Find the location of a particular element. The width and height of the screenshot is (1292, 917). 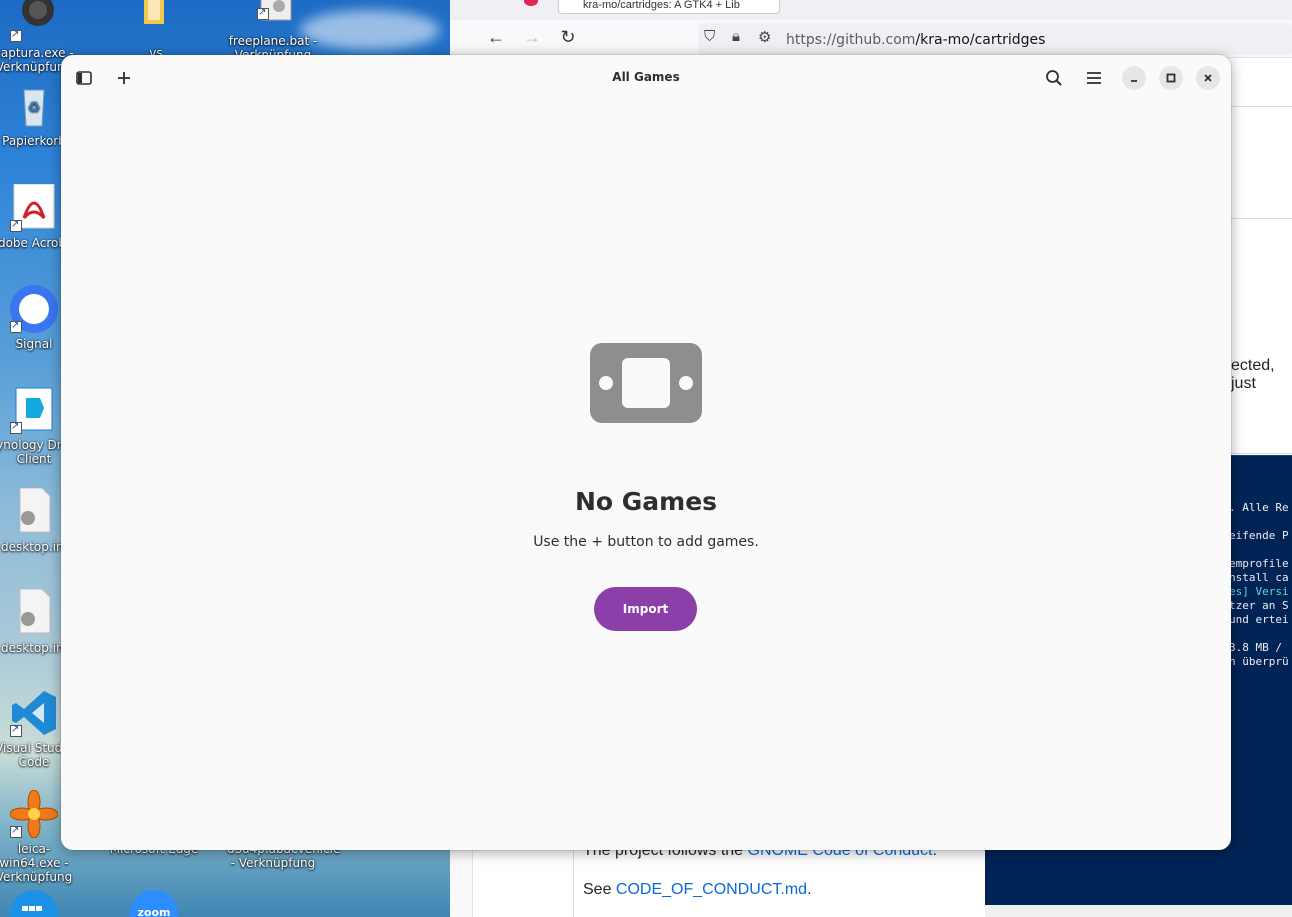

desktop-icon-zoom: zoom is located at coordinates (154, 903).